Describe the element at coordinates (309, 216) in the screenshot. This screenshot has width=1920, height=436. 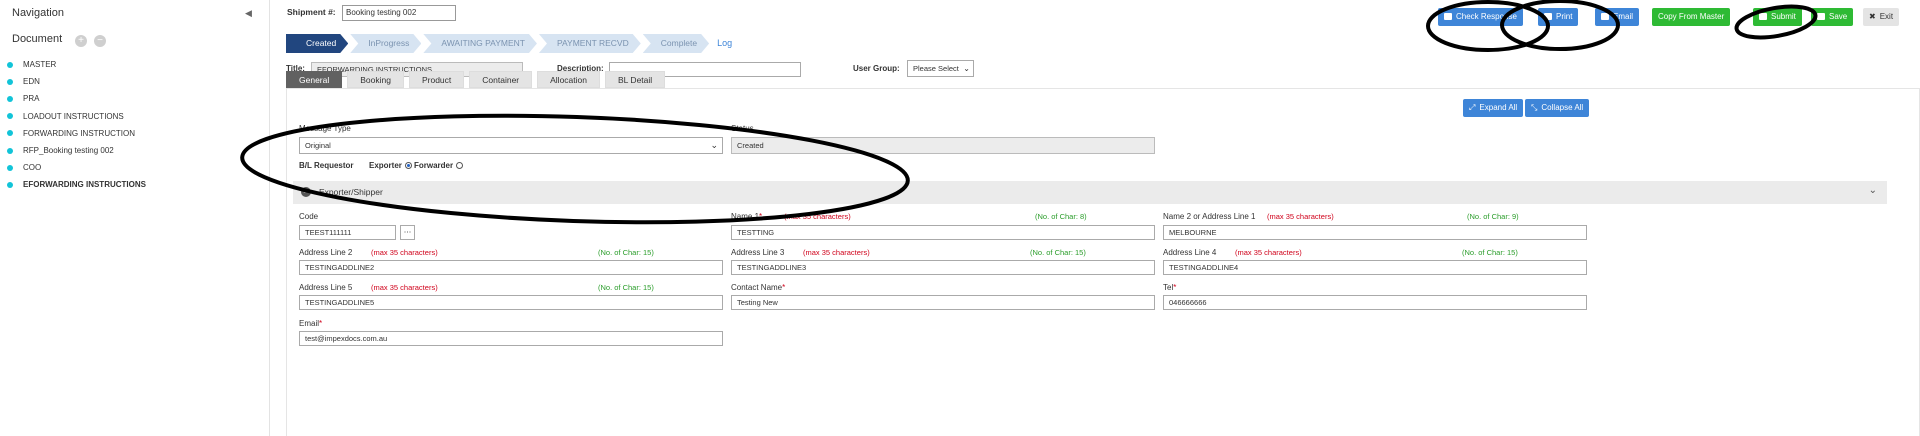
I see `code-label: Code` at that location.